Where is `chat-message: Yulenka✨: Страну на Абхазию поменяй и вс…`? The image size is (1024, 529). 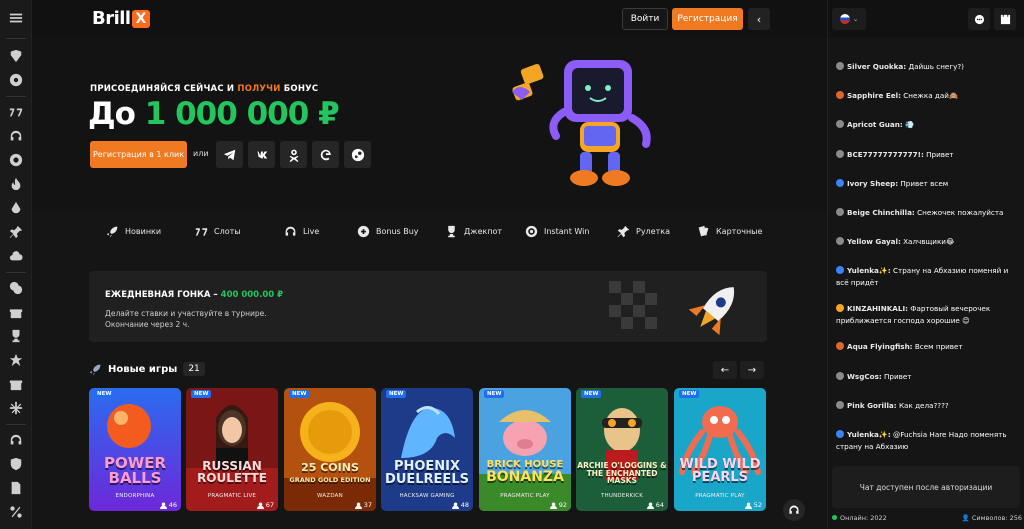
chat-message: Yulenka✨: Страну на Абхазию поменяй и вс… is located at coordinates (922, 276).